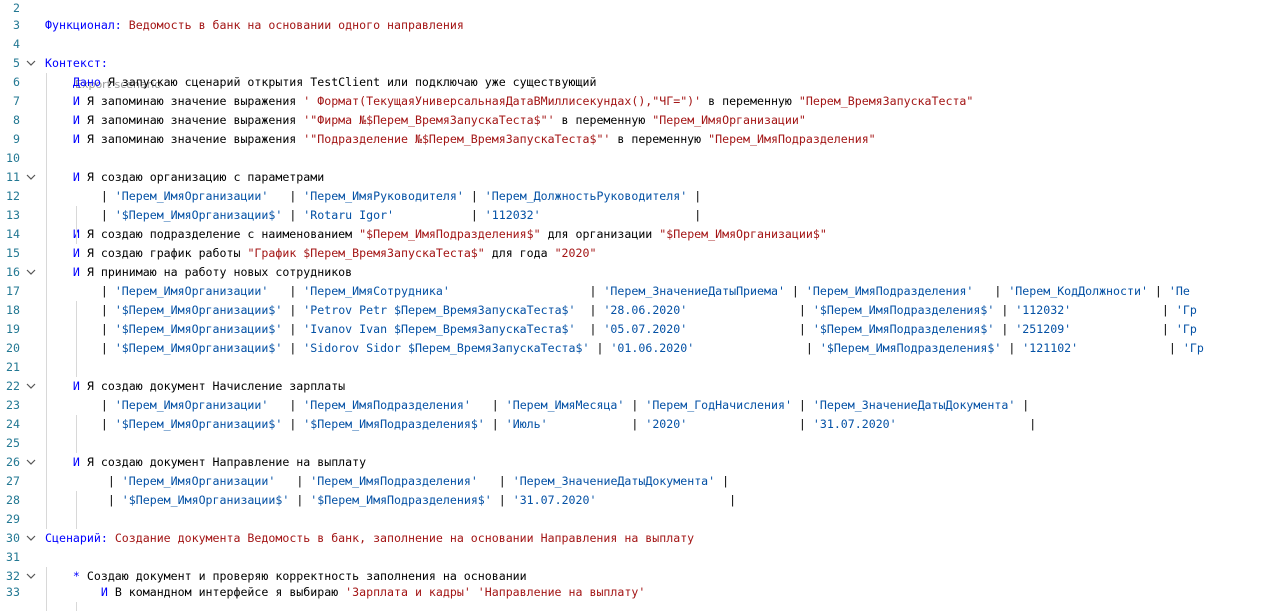 The height and width of the screenshot is (611, 1280). What do you see at coordinates (640, 44) in the screenshot?
I see `code-line: 4` at bounding box center [640, 44].